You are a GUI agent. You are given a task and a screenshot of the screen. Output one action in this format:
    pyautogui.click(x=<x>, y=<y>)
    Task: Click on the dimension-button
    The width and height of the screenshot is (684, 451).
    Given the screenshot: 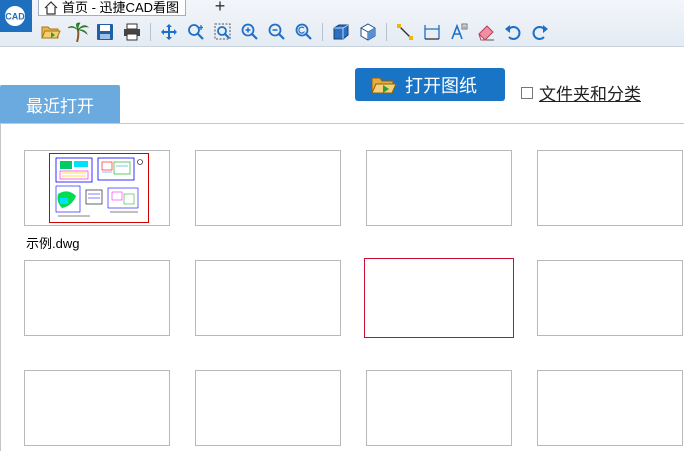 What is the action you would take?
    pyautogui.click(x=432, y=32)
    